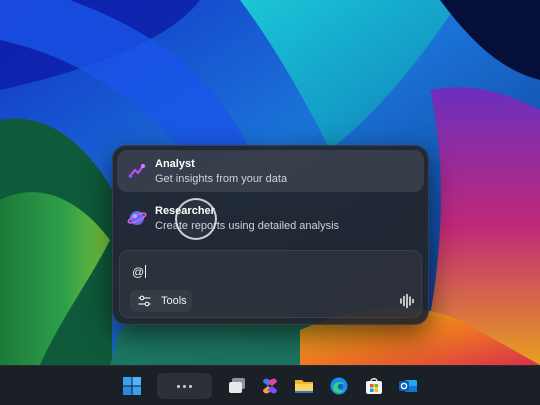  What do you see at coordinates (175, 164) in the screenshot?
I see `suggestion-title: Analyst` at bounding box center [175, 164].